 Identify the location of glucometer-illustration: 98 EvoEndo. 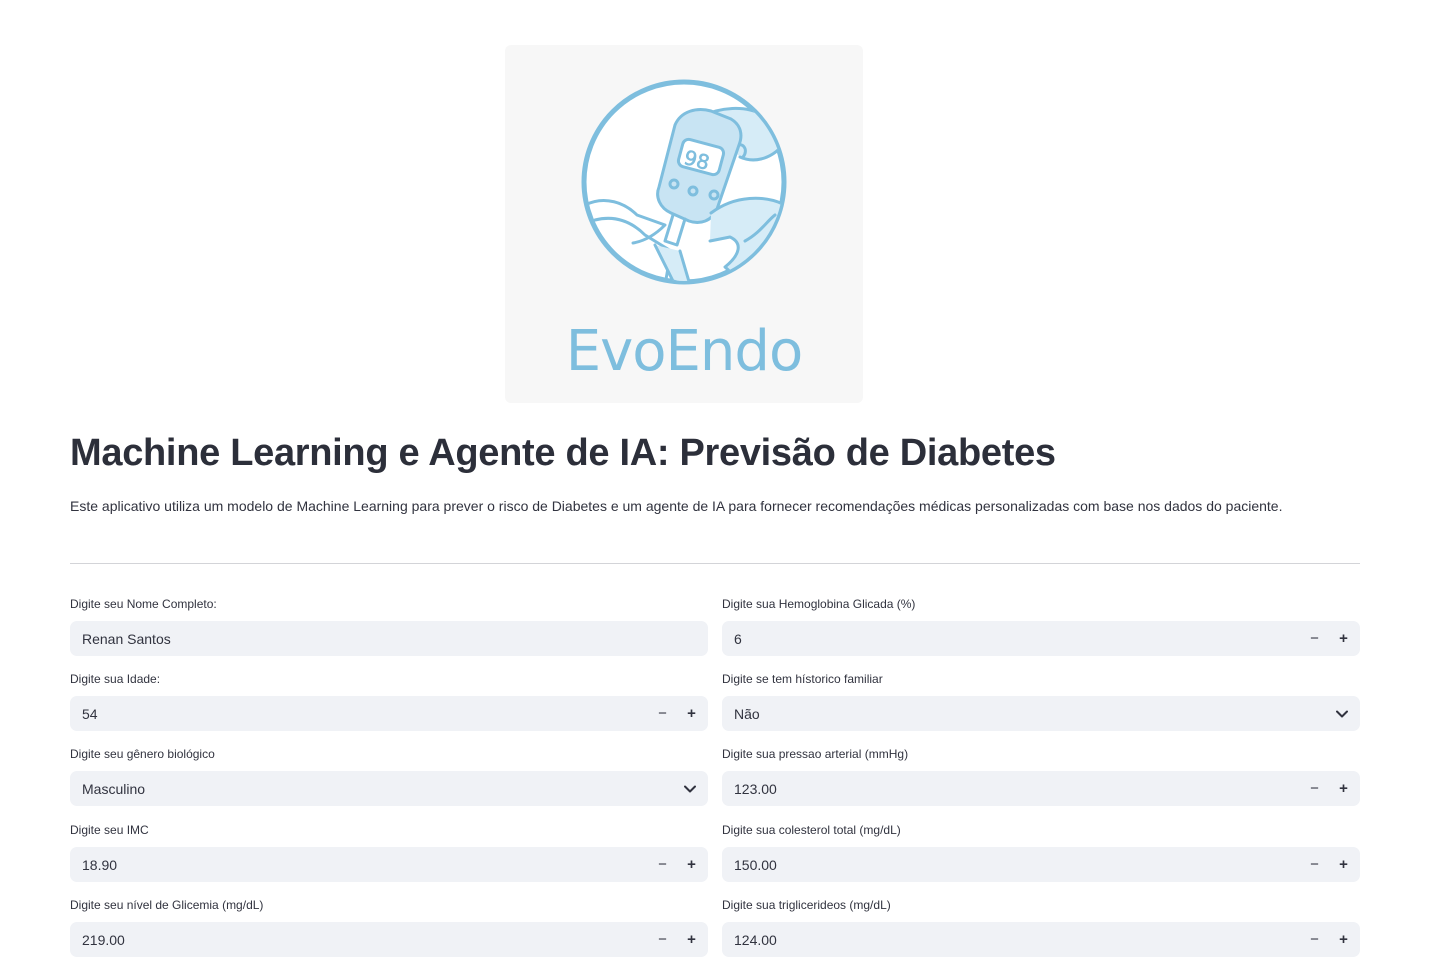
(684, 231).